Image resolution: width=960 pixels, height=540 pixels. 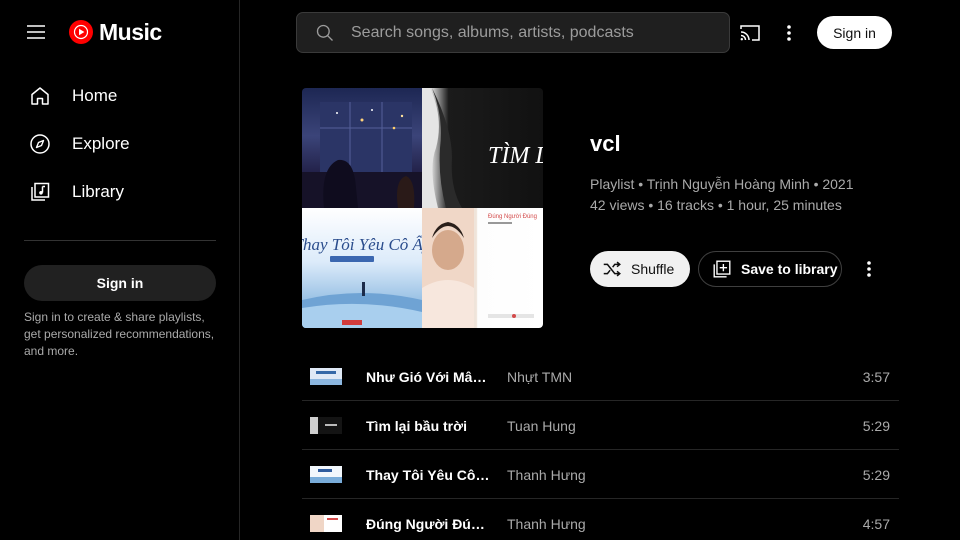 What do you see at coordinates (130, 31) in the screenshot?
I see `logo-text: Music` at bounding box center [130, 31].